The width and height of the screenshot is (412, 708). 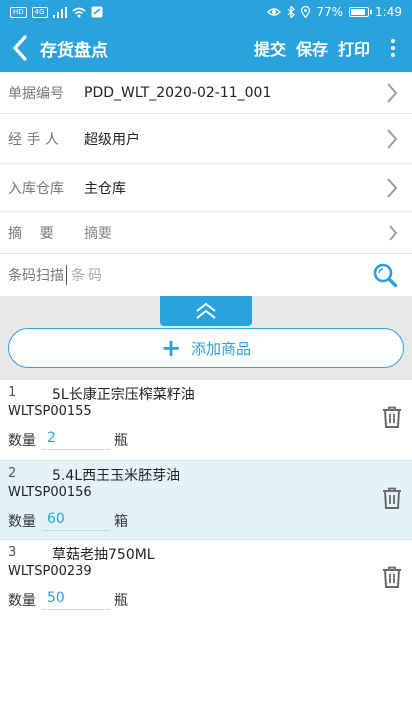 I want to click on item-code: WLTSP00156, so click(x=50, y=492).